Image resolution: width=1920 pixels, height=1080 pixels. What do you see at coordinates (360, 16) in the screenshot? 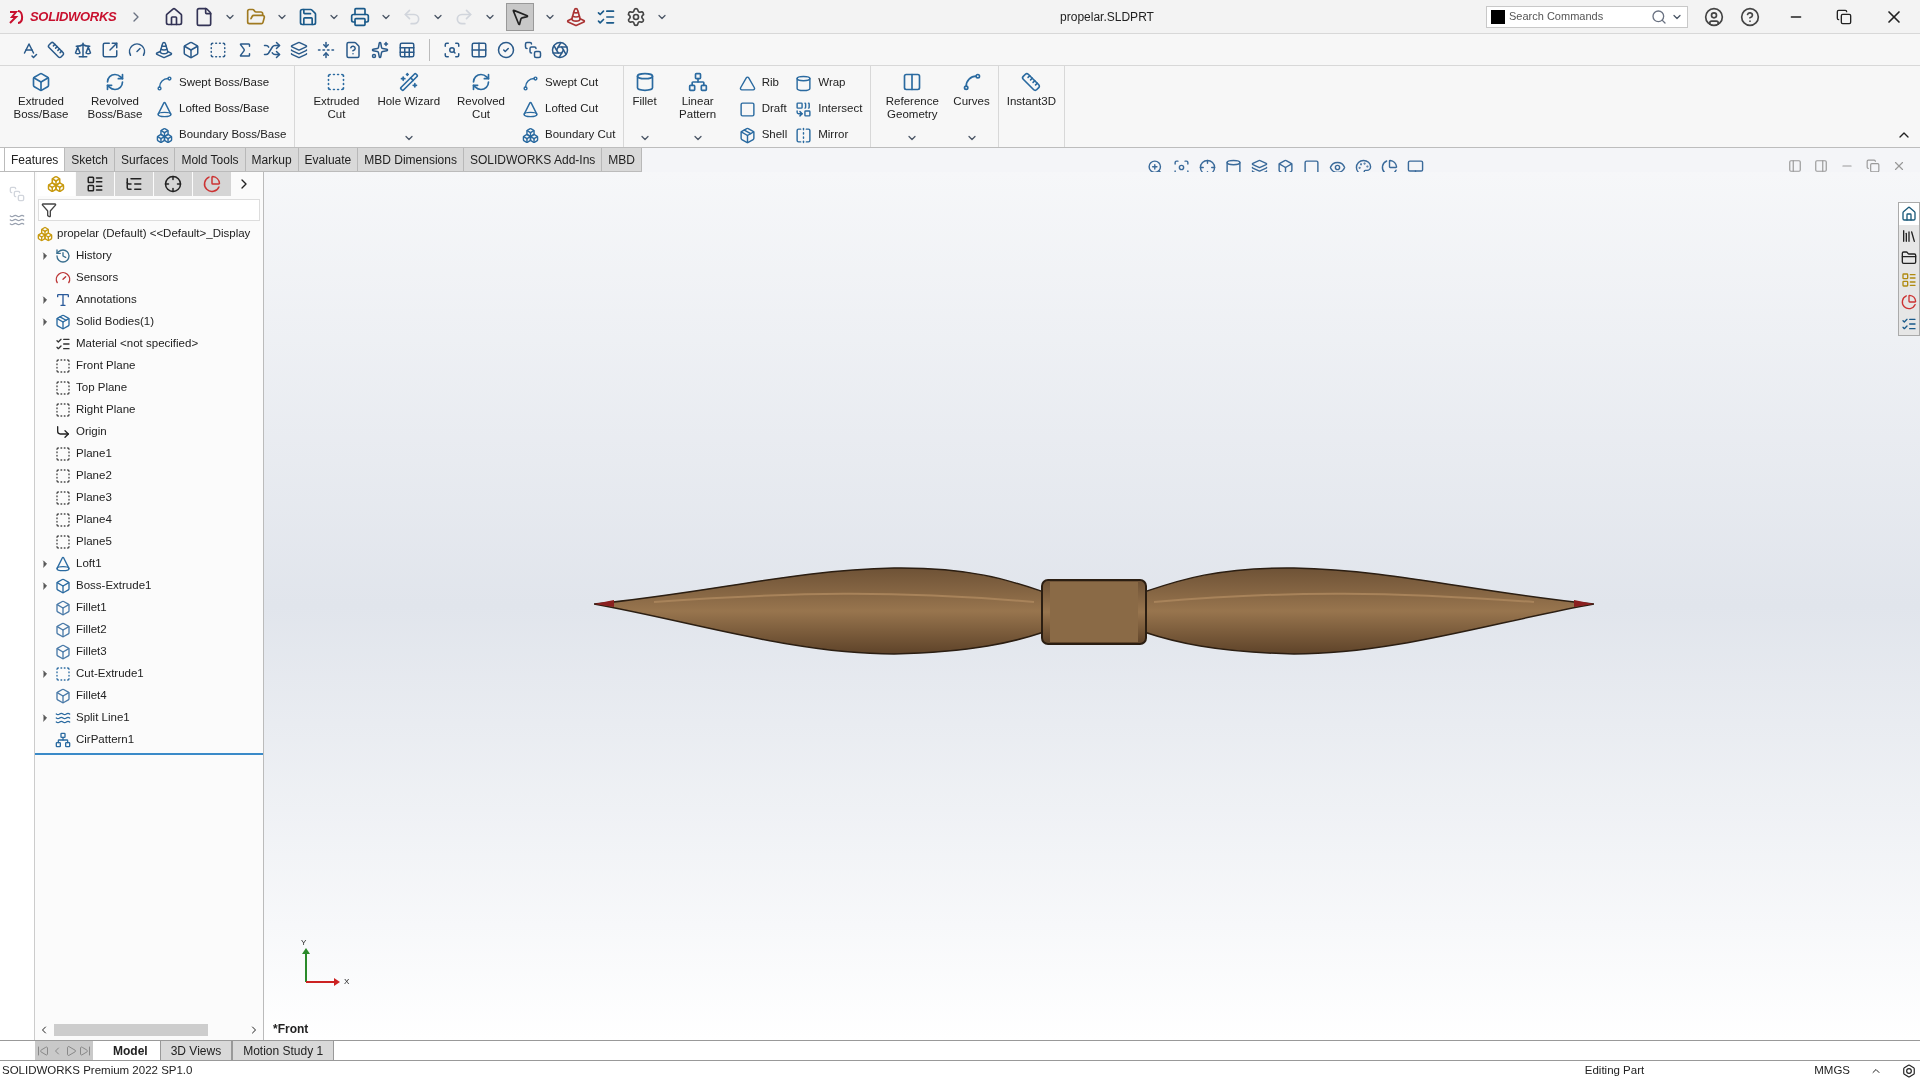
I see `printer-icon` at bounding box center [360, 16].